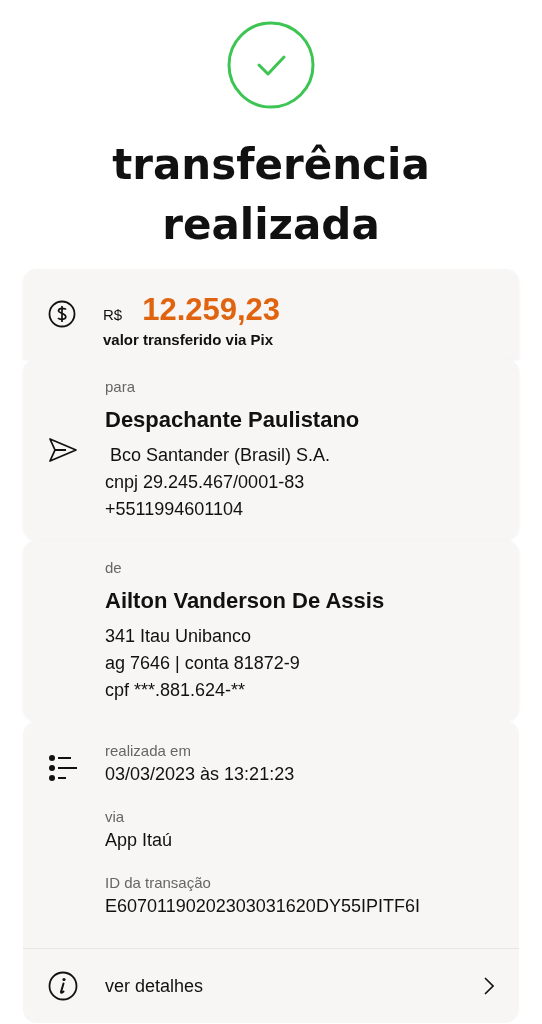  I want to click on account-detail: cpf ***.881.624-**, so click(176, 690).